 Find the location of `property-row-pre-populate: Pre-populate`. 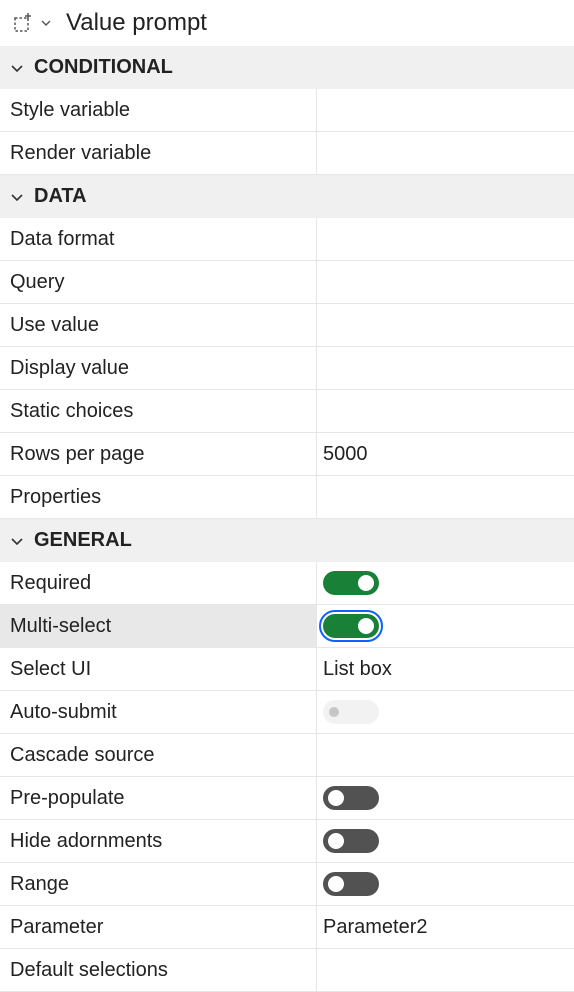

property-row-pre-populate: Pre-populate is located at coordinates (287, 798).